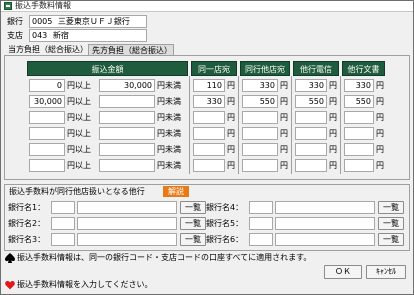  What do you see at coordinates (27, 207) in the screenshot?
I see `bank-name-label: 銀行名1：` at bounding box center [27, 207].